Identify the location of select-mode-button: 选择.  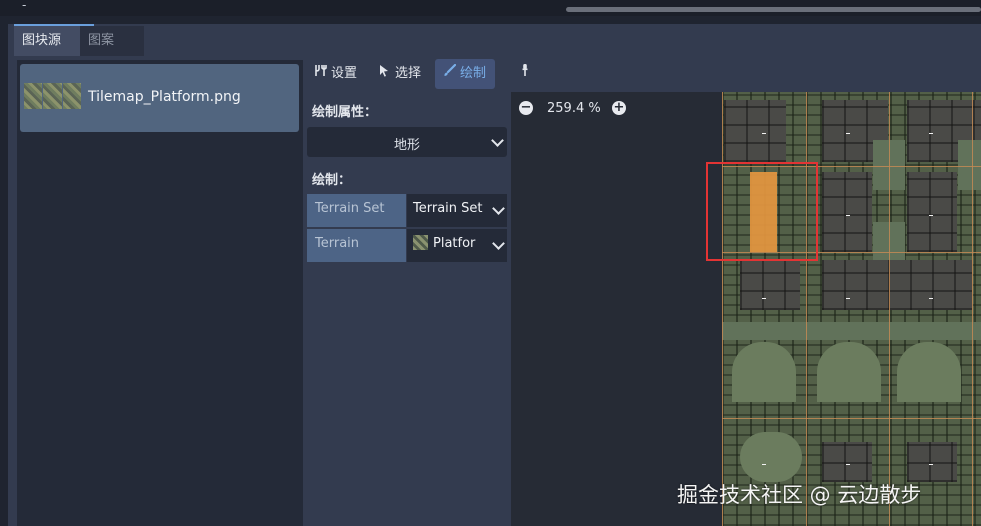
(399, 74).